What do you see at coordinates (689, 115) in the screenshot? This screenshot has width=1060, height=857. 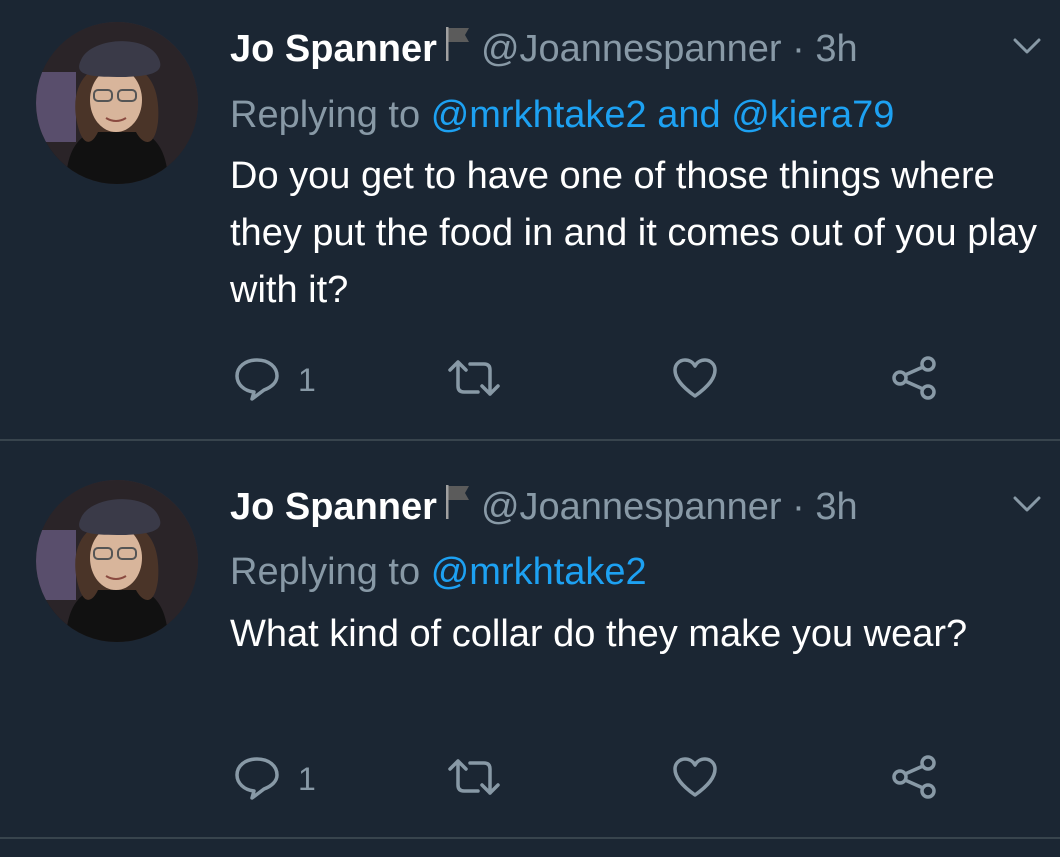 I see `mention-conjunction: and` at bounding box center [689, 115].